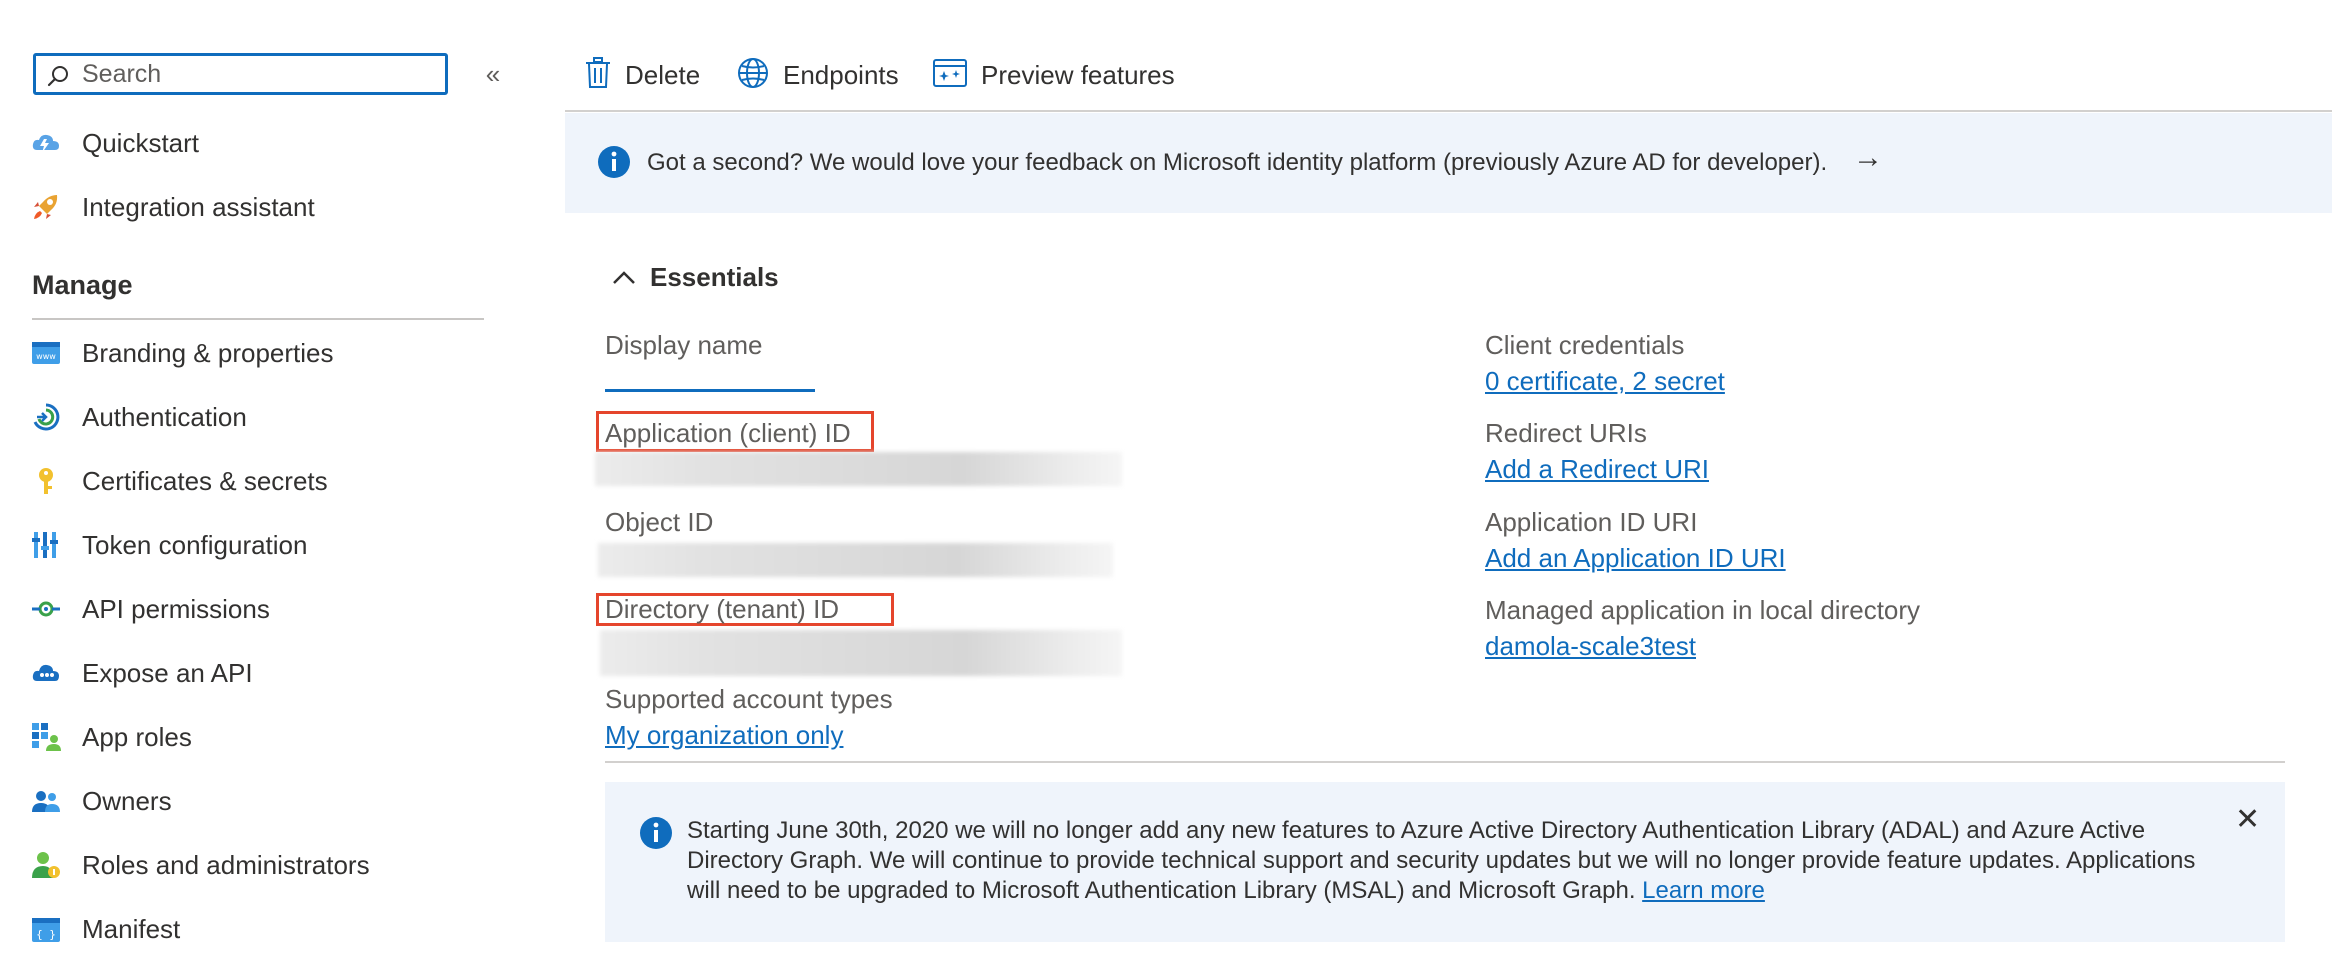  Describe the element at coordinates (46, 417) in the screenshot. I see `authentication-icon` at that location.